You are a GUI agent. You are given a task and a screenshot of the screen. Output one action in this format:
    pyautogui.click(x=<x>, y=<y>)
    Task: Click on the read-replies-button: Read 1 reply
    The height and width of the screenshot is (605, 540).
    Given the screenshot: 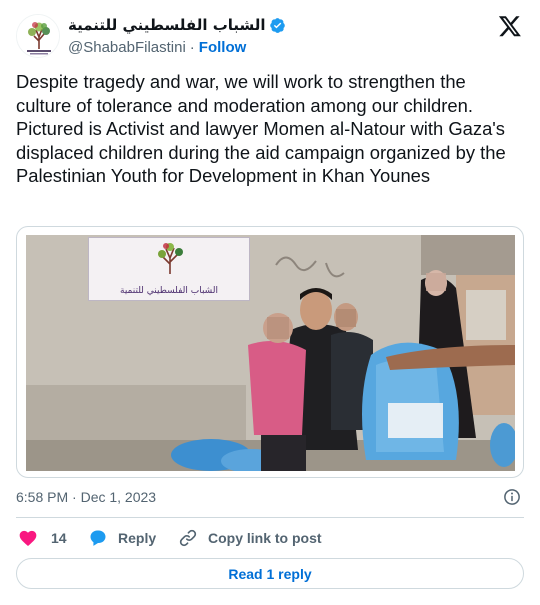 What is the action you would take?
    pyautogui.click(x=270, y=573)
    